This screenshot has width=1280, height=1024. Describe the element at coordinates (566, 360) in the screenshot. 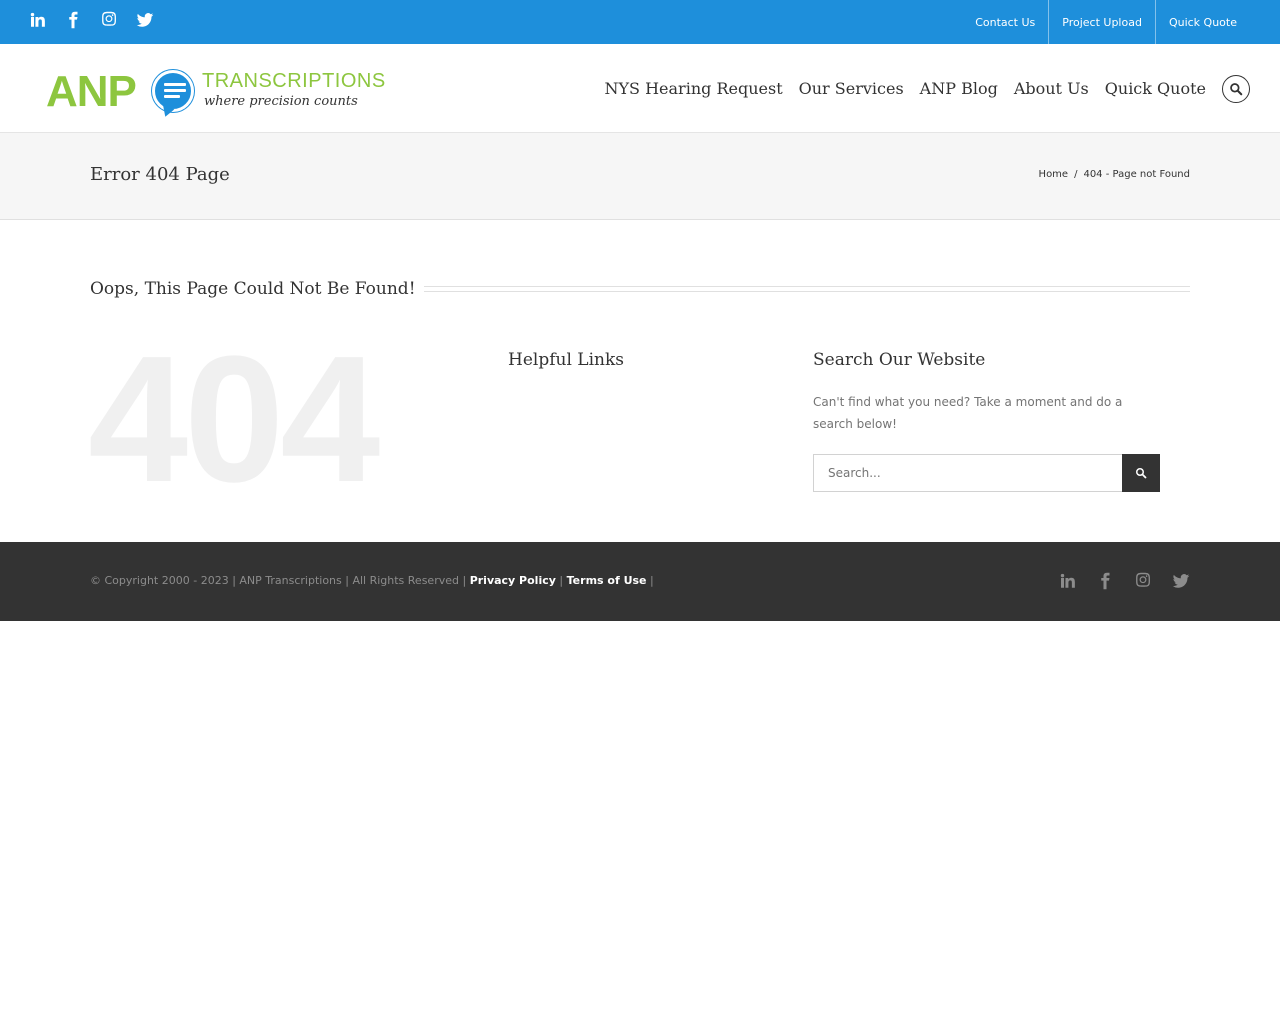

I see `helpful-links-title: Helpful Links` at that location.